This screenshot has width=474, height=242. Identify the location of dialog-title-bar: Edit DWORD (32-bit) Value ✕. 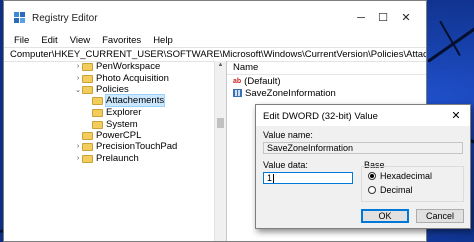
(363, 115).